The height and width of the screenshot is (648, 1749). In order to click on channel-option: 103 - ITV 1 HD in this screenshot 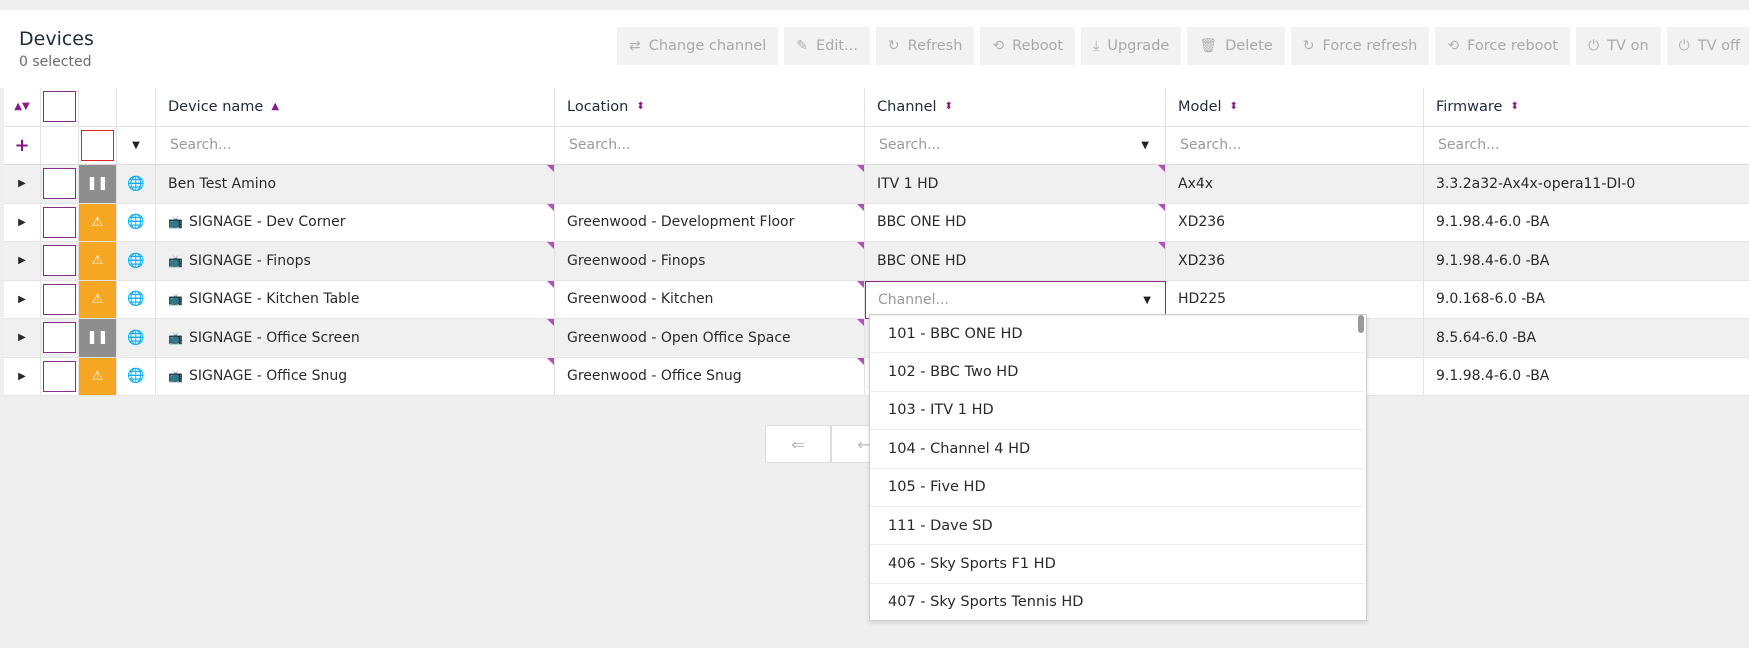, I will do `click(1117, 411)`.